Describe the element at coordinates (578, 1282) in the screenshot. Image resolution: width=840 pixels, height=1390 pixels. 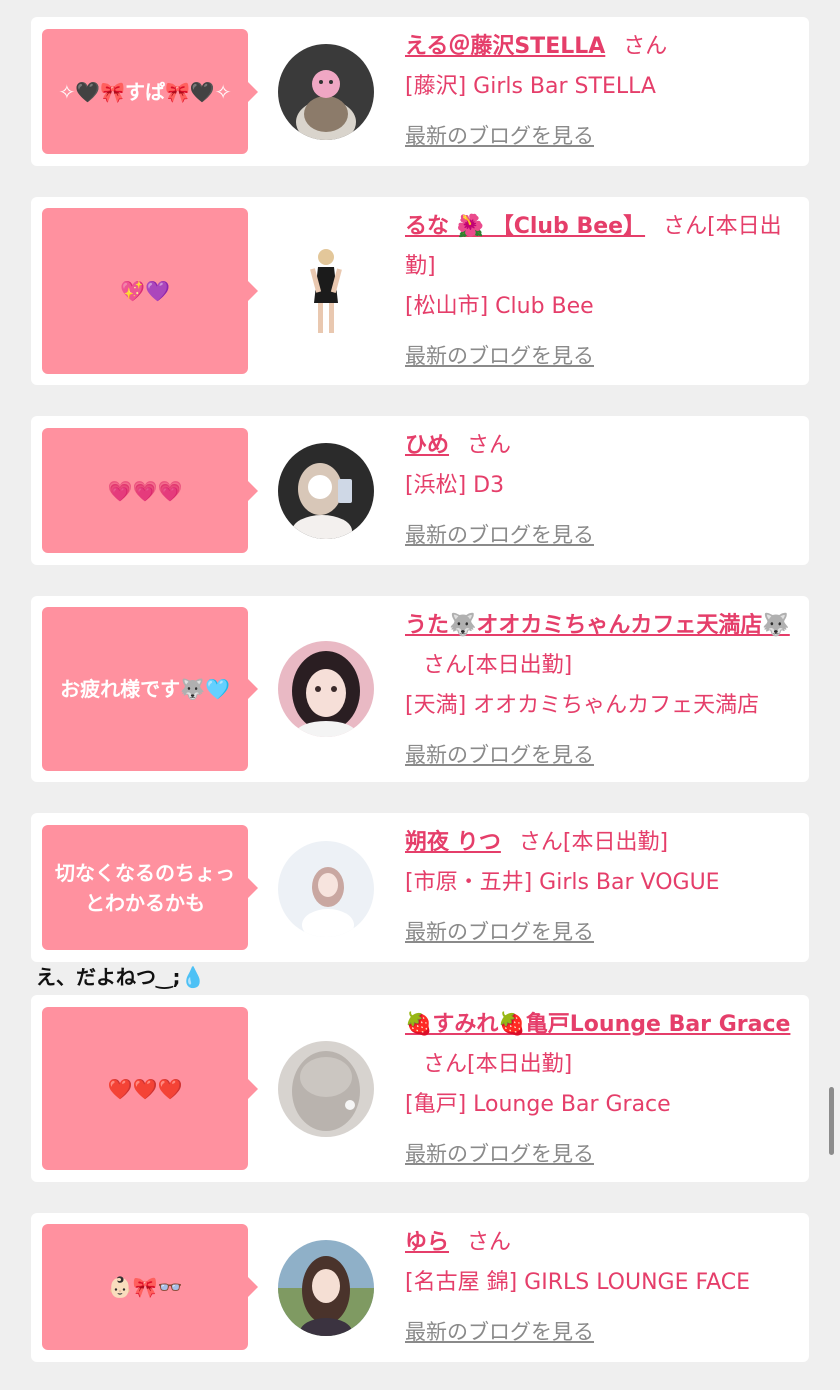
I see `shop-label: [名古屋 錦] GIRLS LOUNGE FACE` at that location.